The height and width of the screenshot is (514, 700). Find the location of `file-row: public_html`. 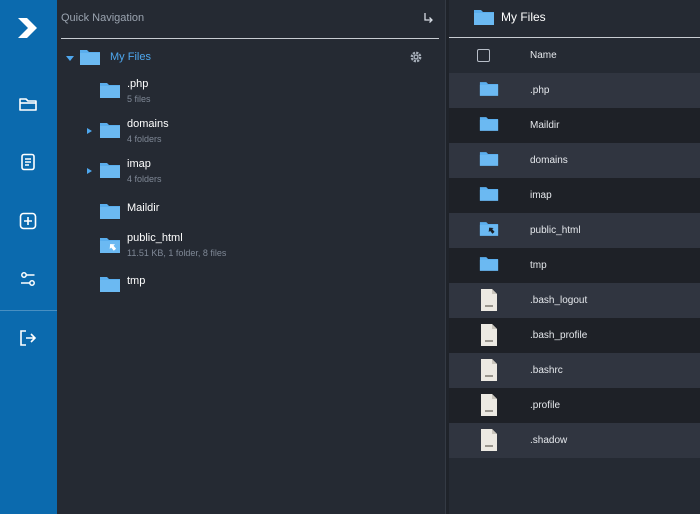

file-row: public_html is located at coordinates (574, 230).